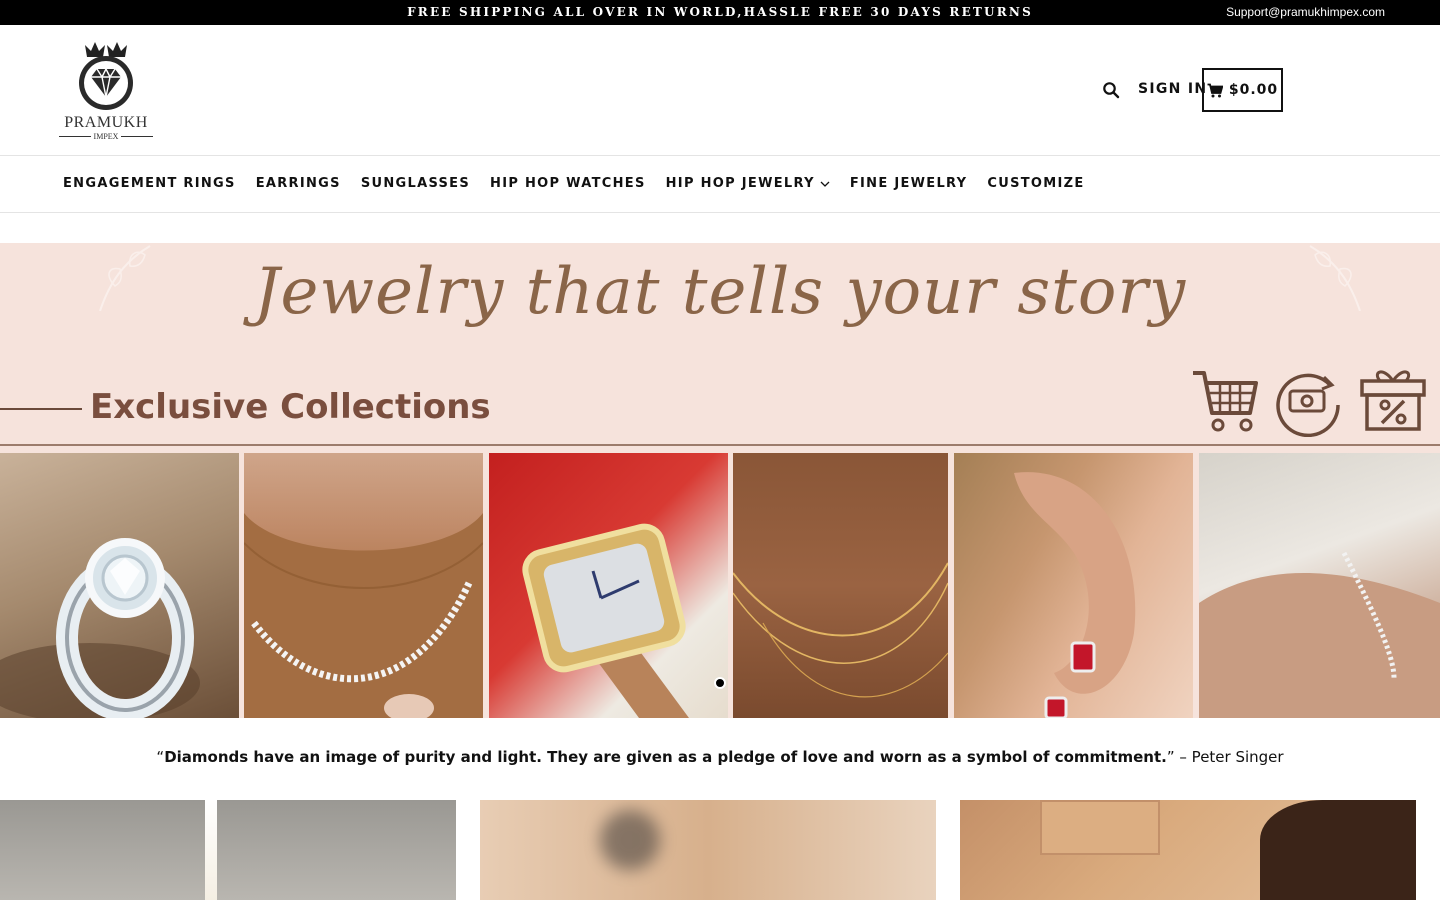 The height and width of the screenshot is (900, 1440). Describe the element at coordinates (840, 630) in the screenshot. I see `chain-image` at that location.